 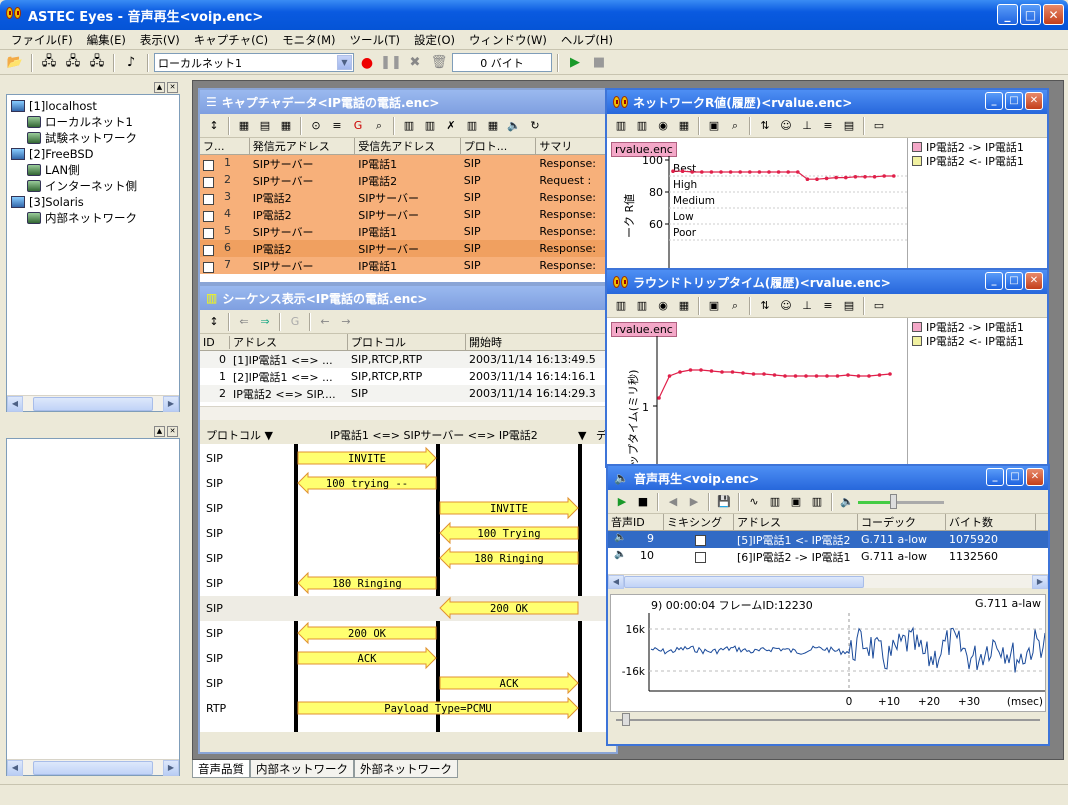 What do you see at coordinates (95, 218) in the screenshot?
I see `tree-item: 内部ネットワーク` at bounding box center [95, 218].